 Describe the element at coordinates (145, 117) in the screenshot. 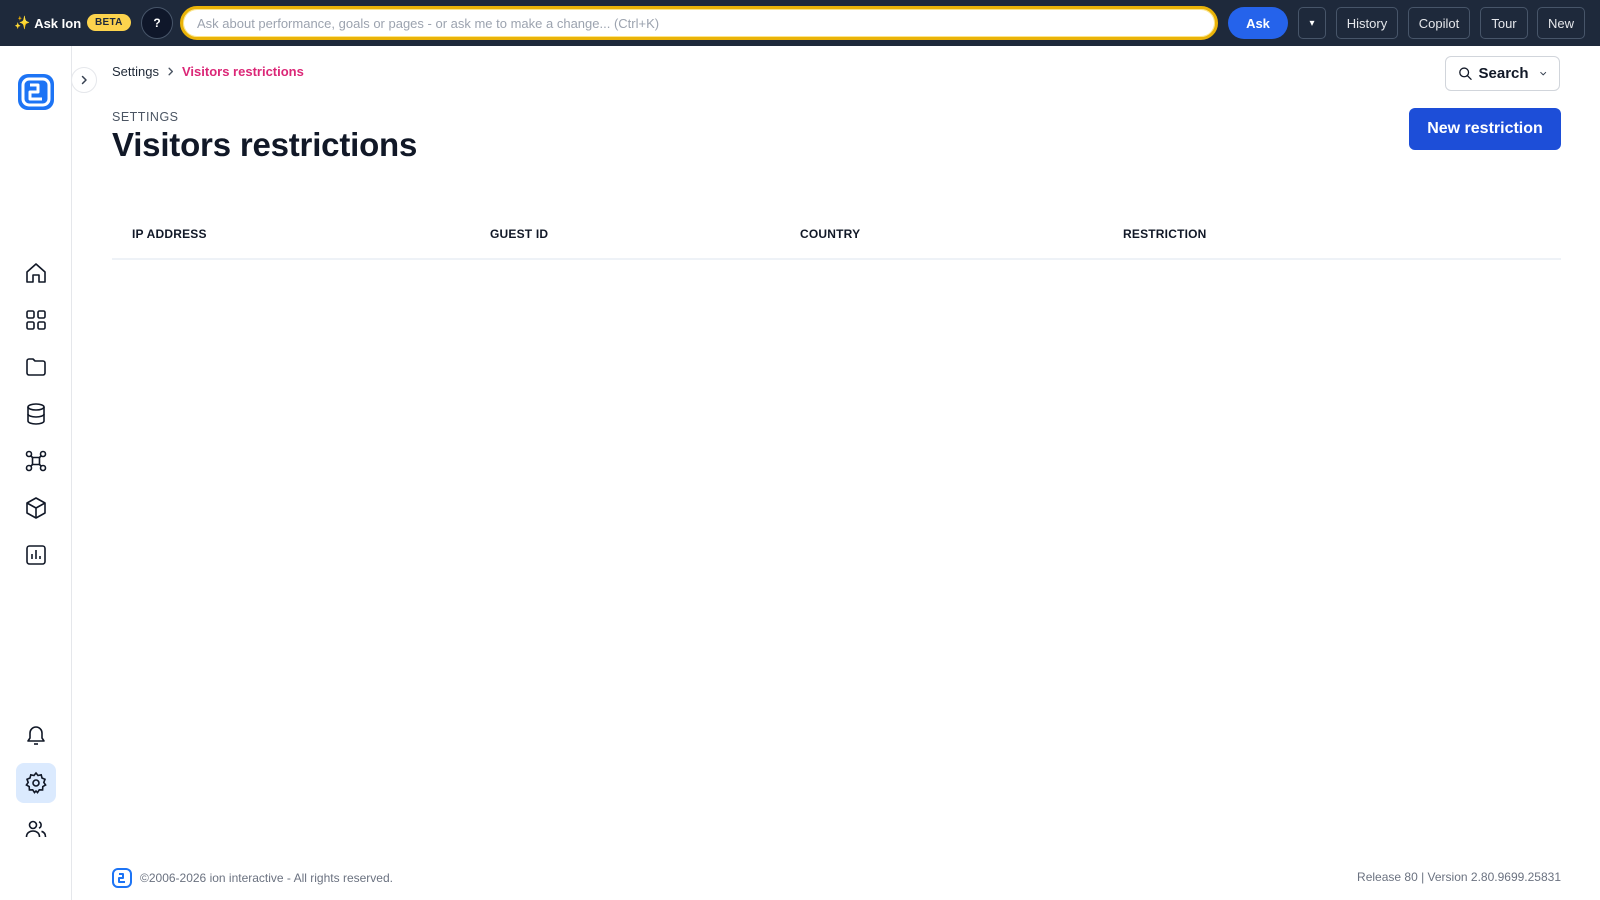

I see `page-eyebrow: SETTINGS` at that location.